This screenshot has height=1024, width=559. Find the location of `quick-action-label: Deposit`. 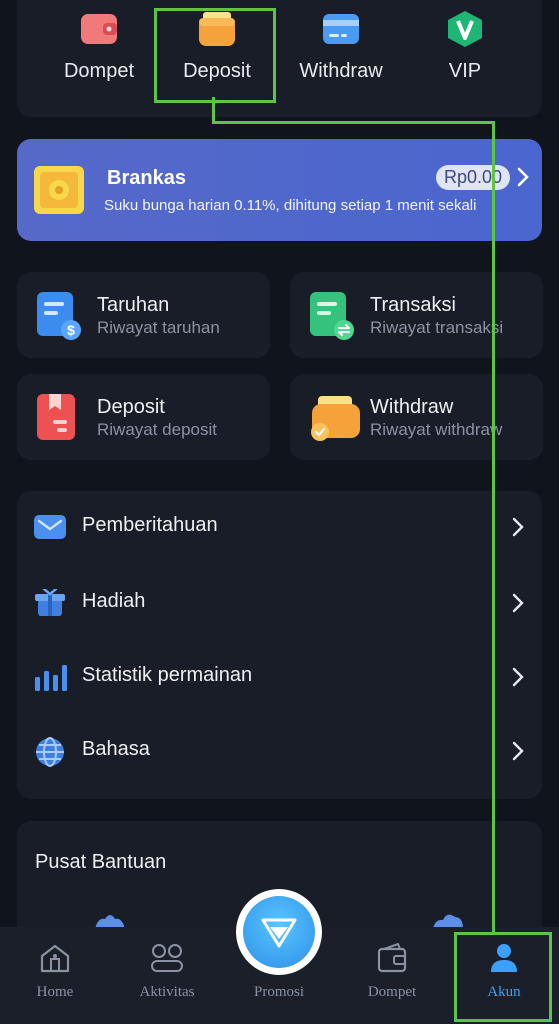

quick-action-label: Deposit is located at coordinates (217, 71).